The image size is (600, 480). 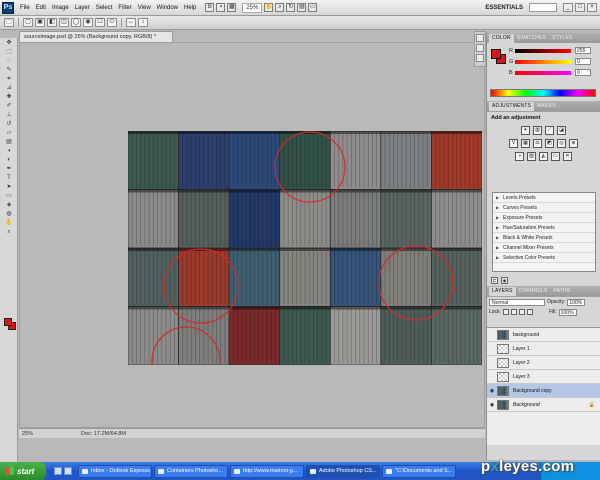 What do you see at coordinates (9, 97) in the screenshot?
I see `healing-brush-tool-icon: ✚` at bounding box center [9, 97].